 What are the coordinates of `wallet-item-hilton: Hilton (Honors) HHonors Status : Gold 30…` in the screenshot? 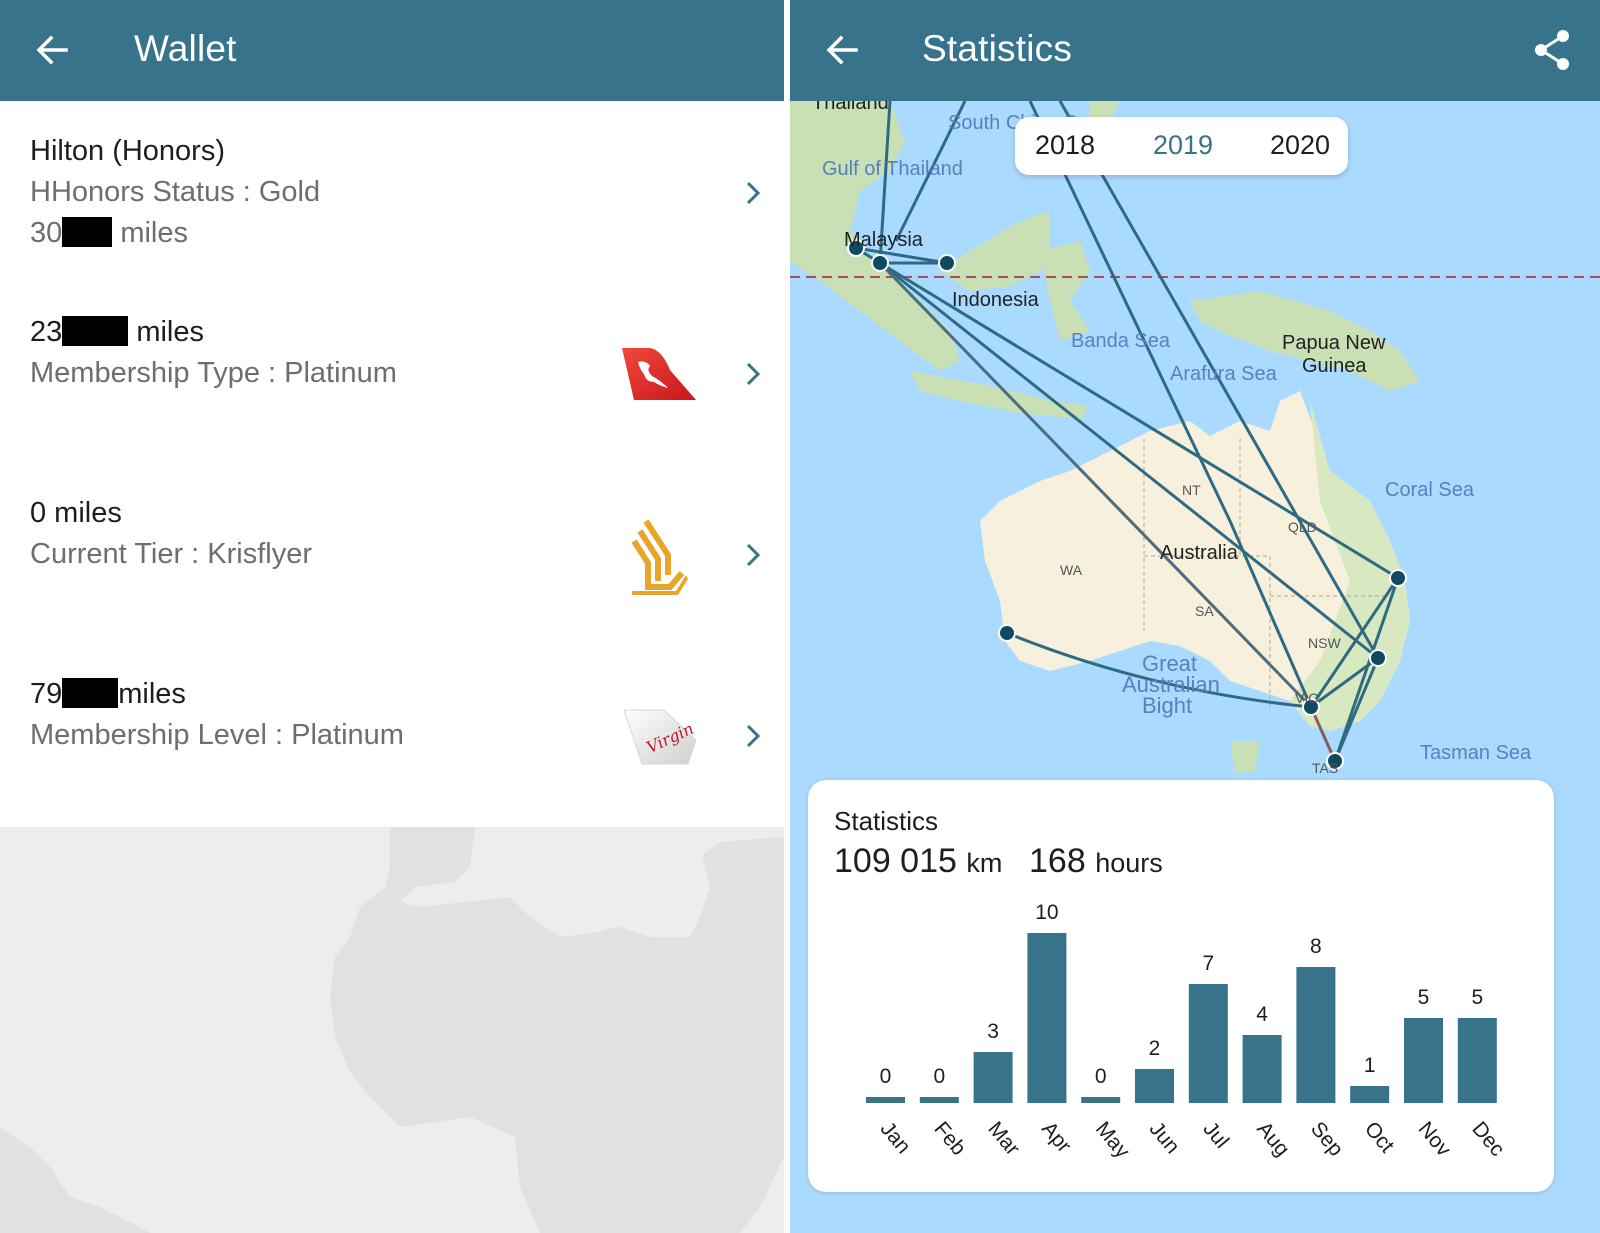 It's located at (392, 191).